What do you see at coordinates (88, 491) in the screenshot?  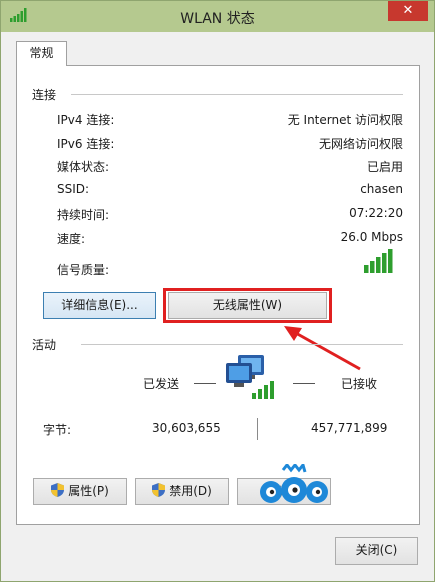 I see `properties-button-label: 属性(P)` at bounding box center [88, 491].